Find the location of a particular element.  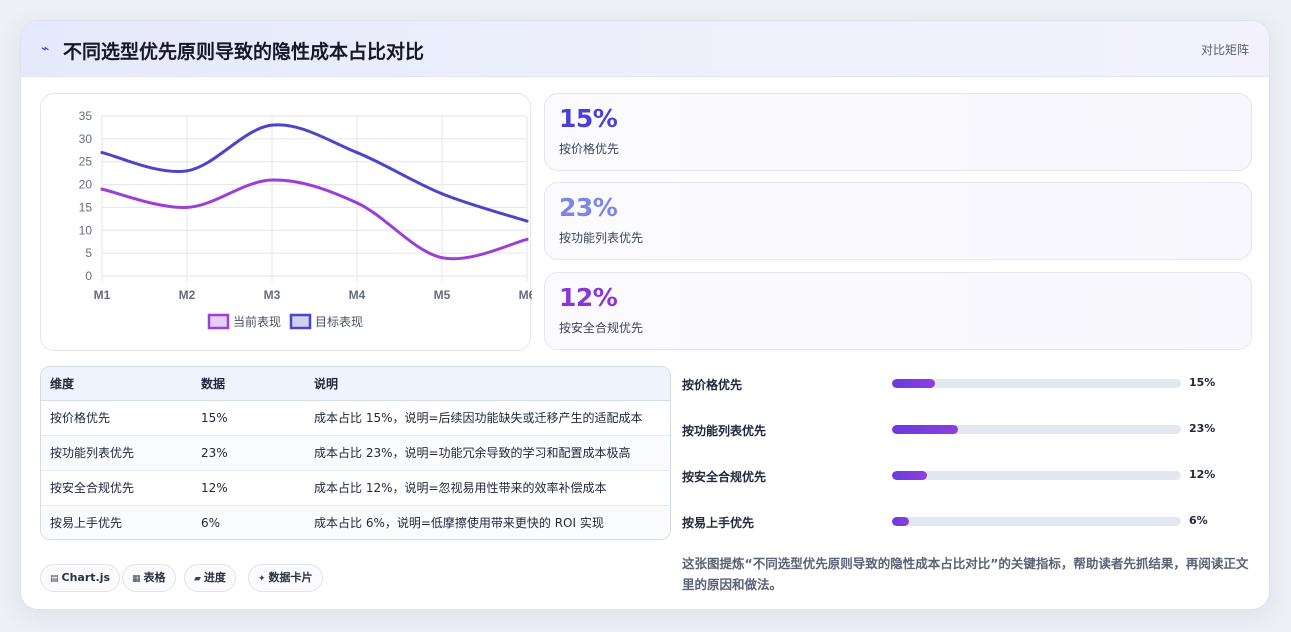

card-header: ⌁ 不同选型优先原则导致的隐性成本占比对比 对比矩阵 is located at coordinates (645, 49).